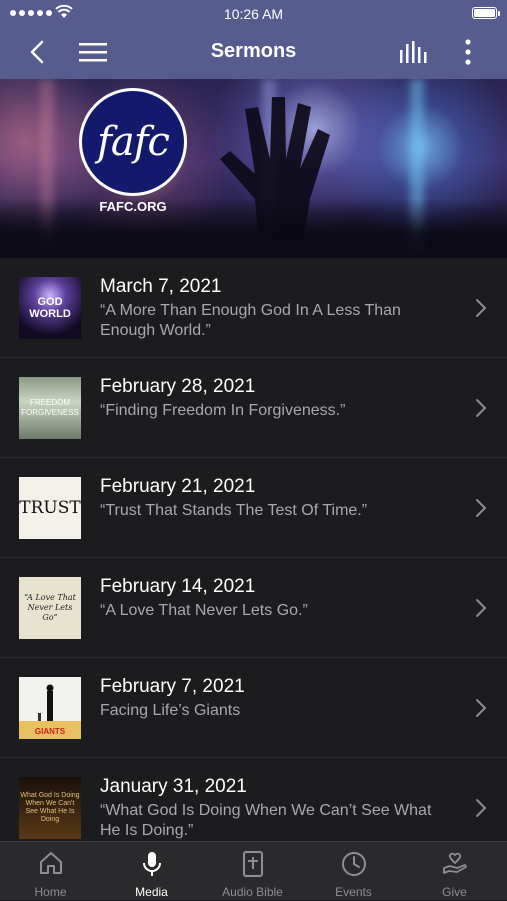 The width and height of the screenshot is (507, 901). I want to click on equalizer-icon, so click(413, 52).